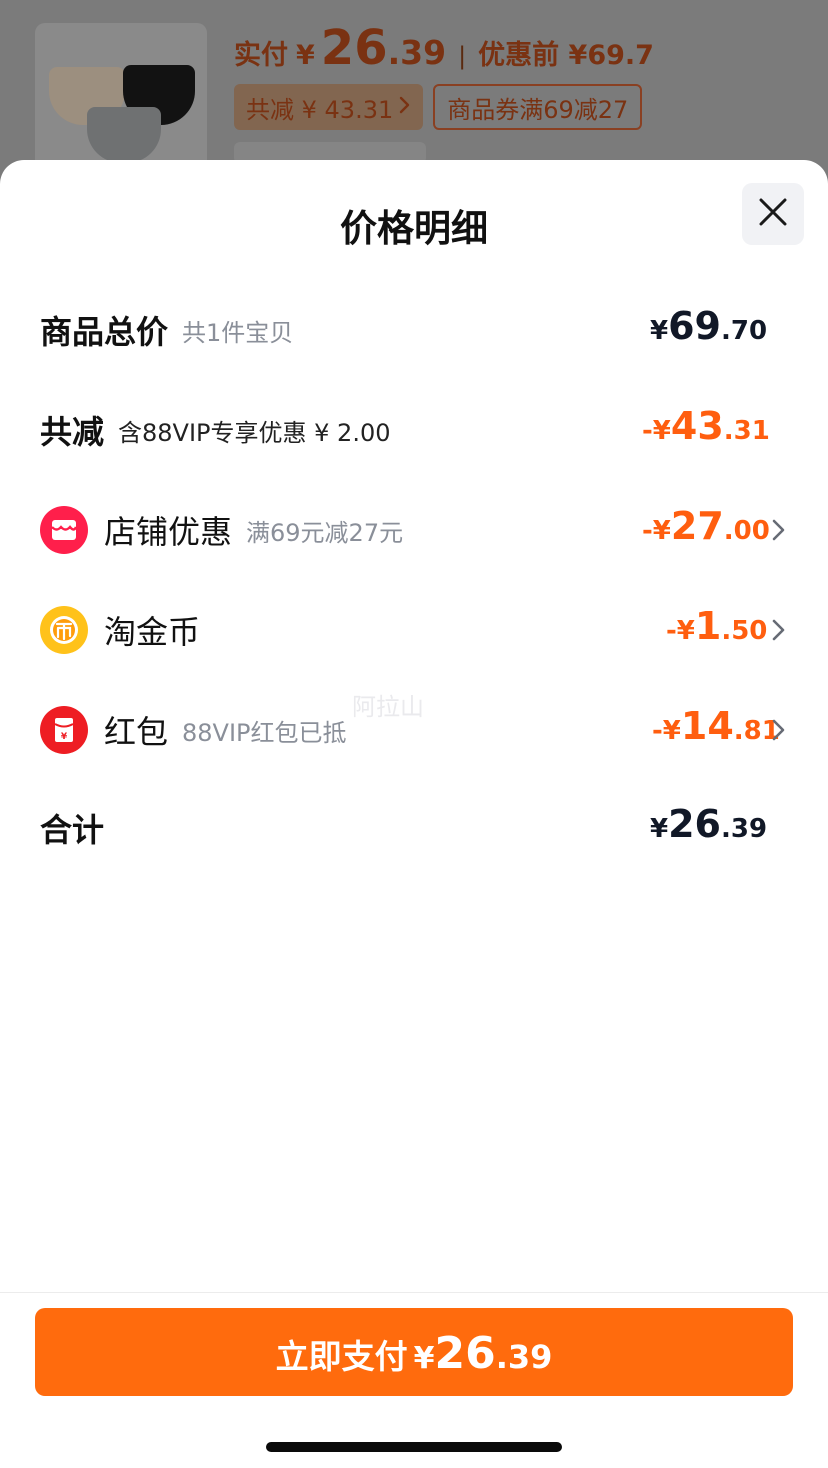 The image size is (828, 1468). What do you see at coordinates (746, 431) in the screenshot?
I see `total-discount-dec: .31` at bounding box center [746, 431].